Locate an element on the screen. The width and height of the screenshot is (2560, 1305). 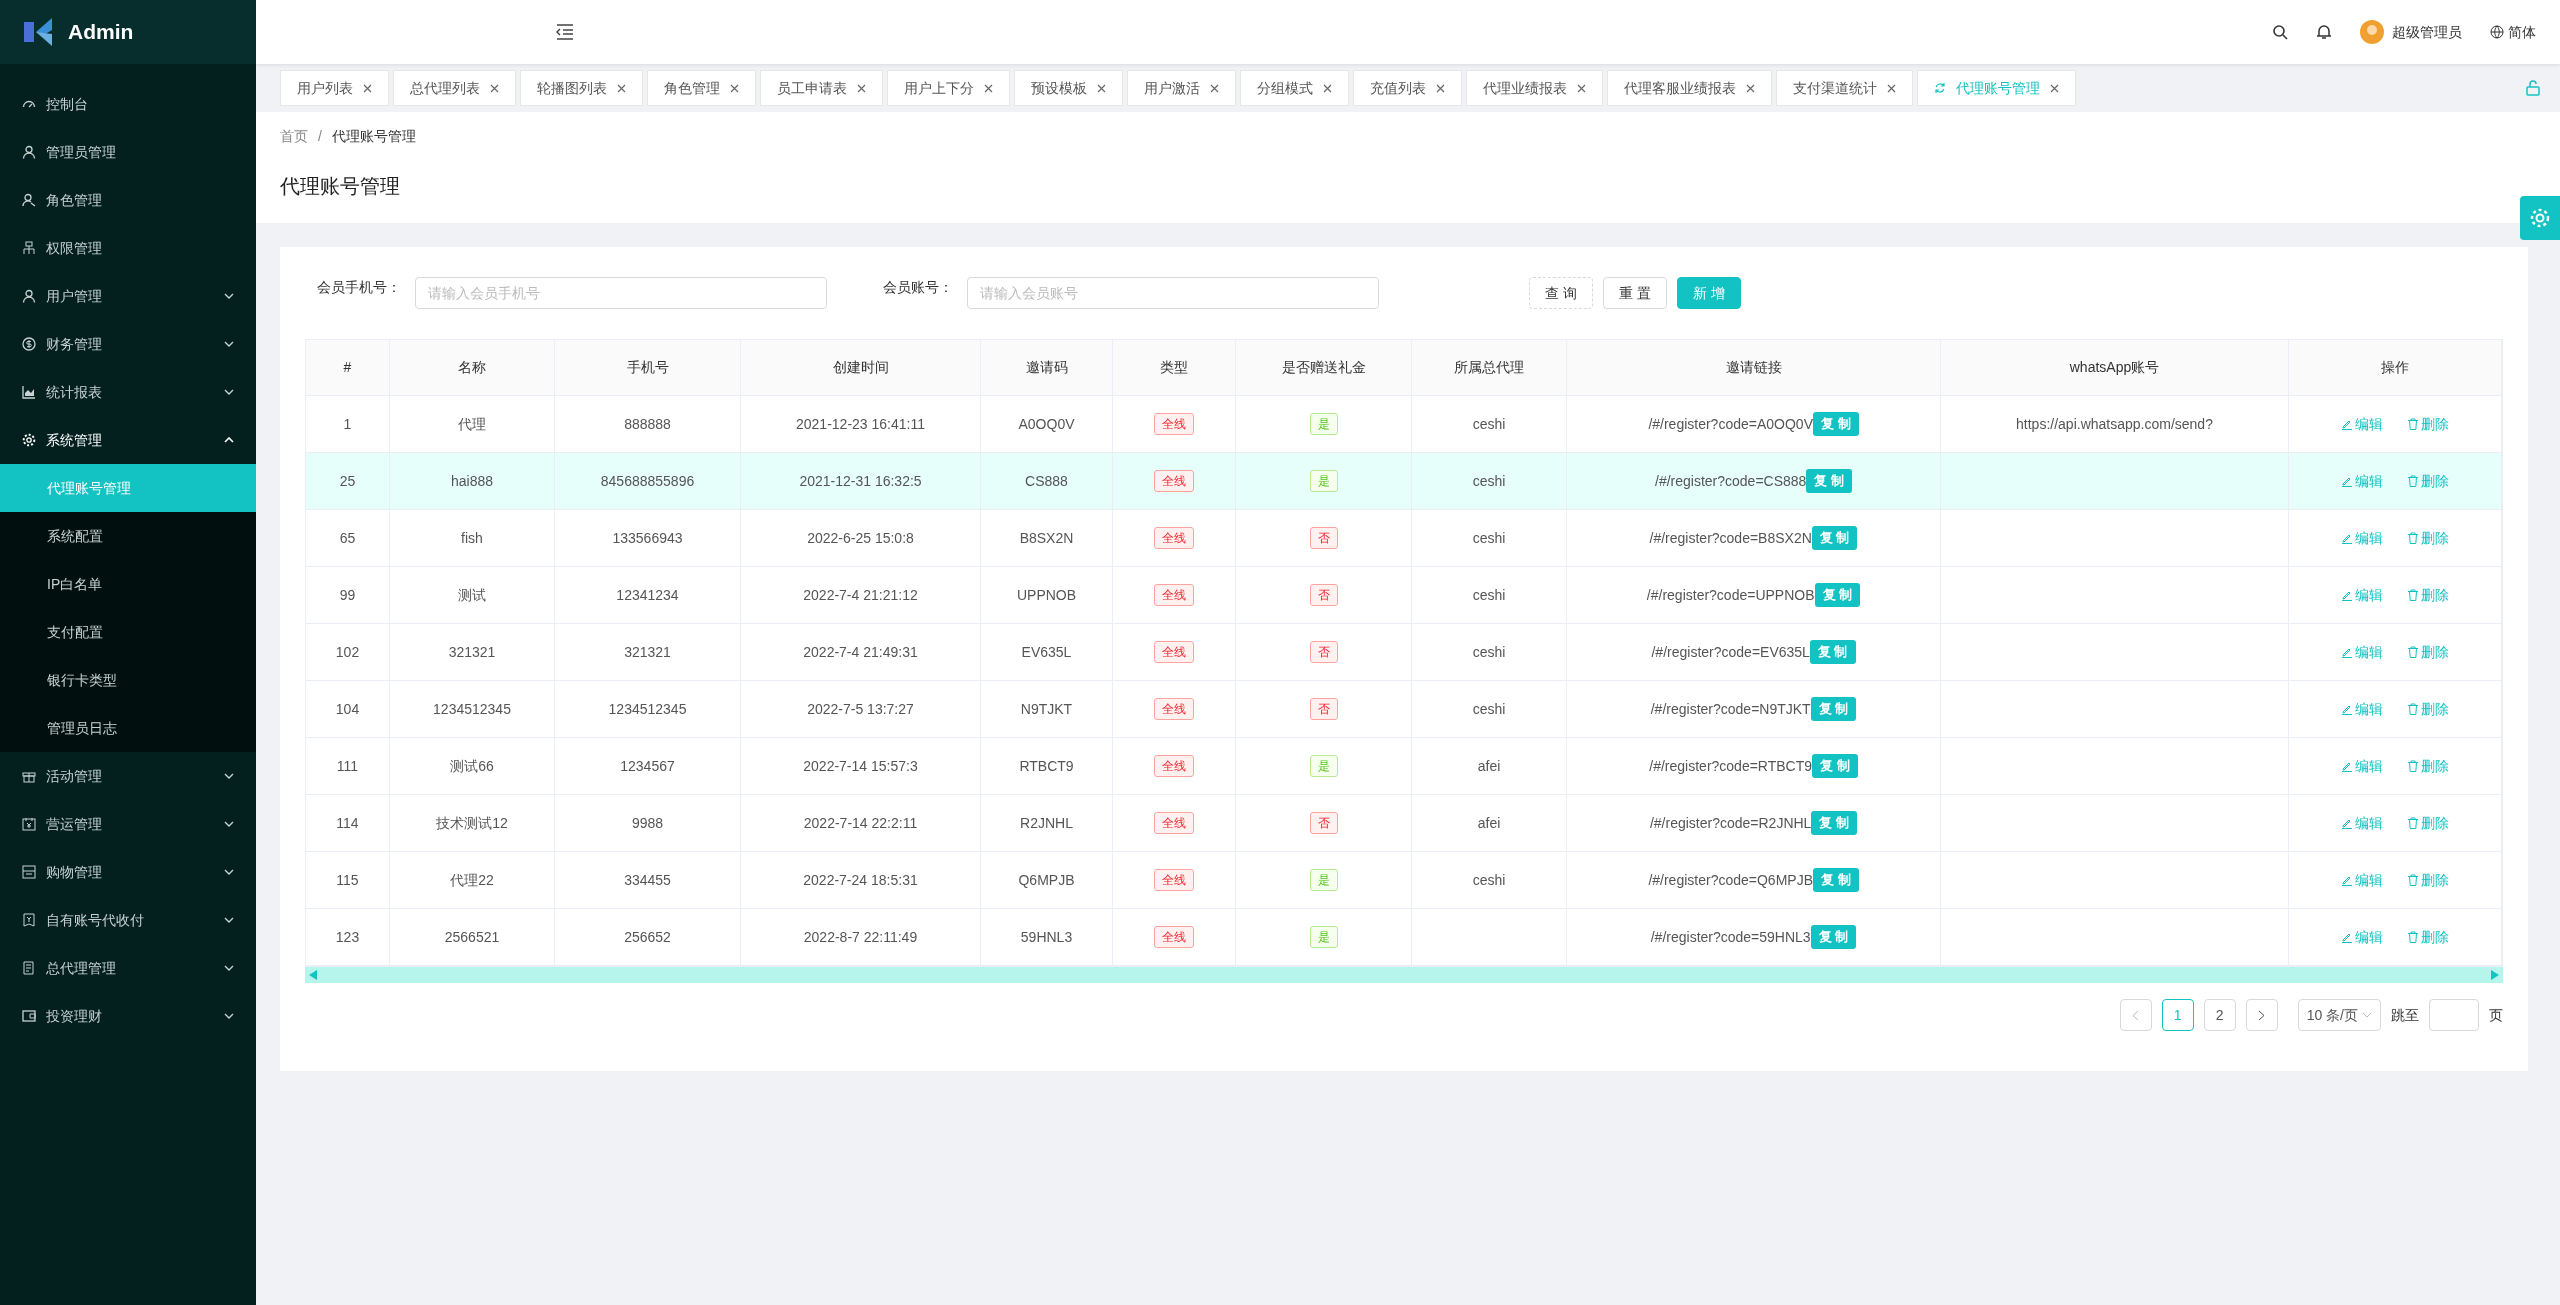
menu-group: 自有账号代收付 is located at coordinates (128, 920).